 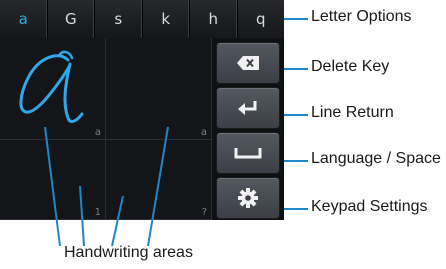 What do you see at coordinates (53, 180) in the screenshot?
I see `handwriting-area-bottom-left: 1` at bounding box center [53, 180].